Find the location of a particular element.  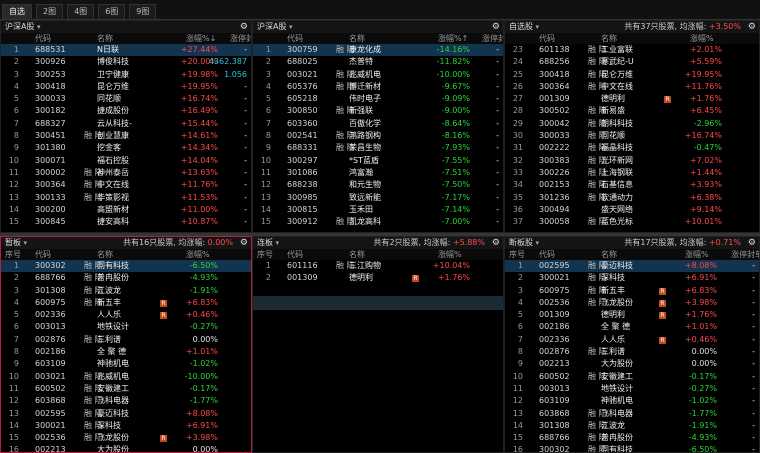

panel-title-bar: 自选股 ▾ 共有37只股票, 均涨幅: +3.50% ⚙ is located at coordinates (632, 27).